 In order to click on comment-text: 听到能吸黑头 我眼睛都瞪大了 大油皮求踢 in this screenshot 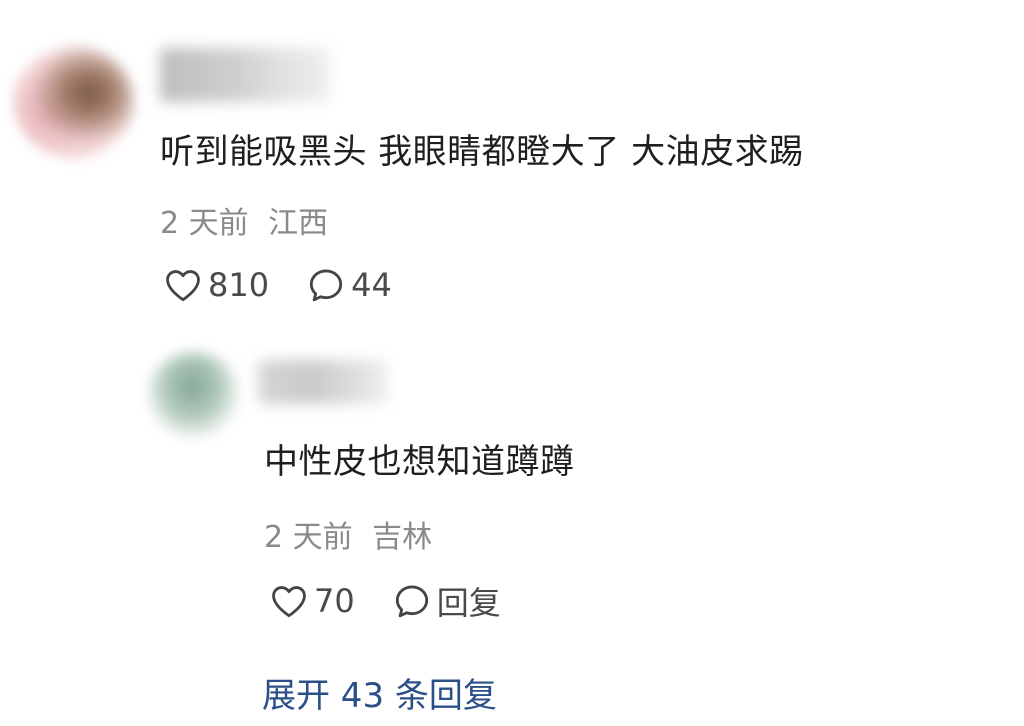, I will do `click(482, 152)`.